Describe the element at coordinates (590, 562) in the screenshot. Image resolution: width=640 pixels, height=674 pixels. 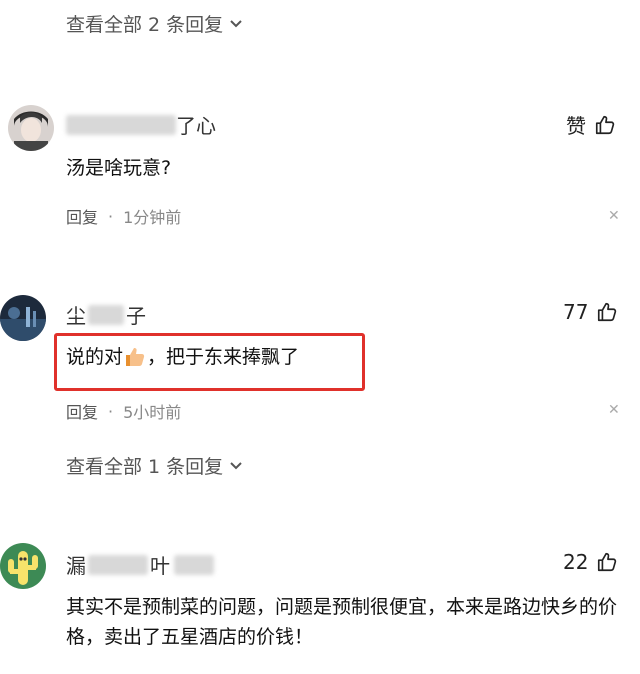
I see `like-button: 22` at that location.